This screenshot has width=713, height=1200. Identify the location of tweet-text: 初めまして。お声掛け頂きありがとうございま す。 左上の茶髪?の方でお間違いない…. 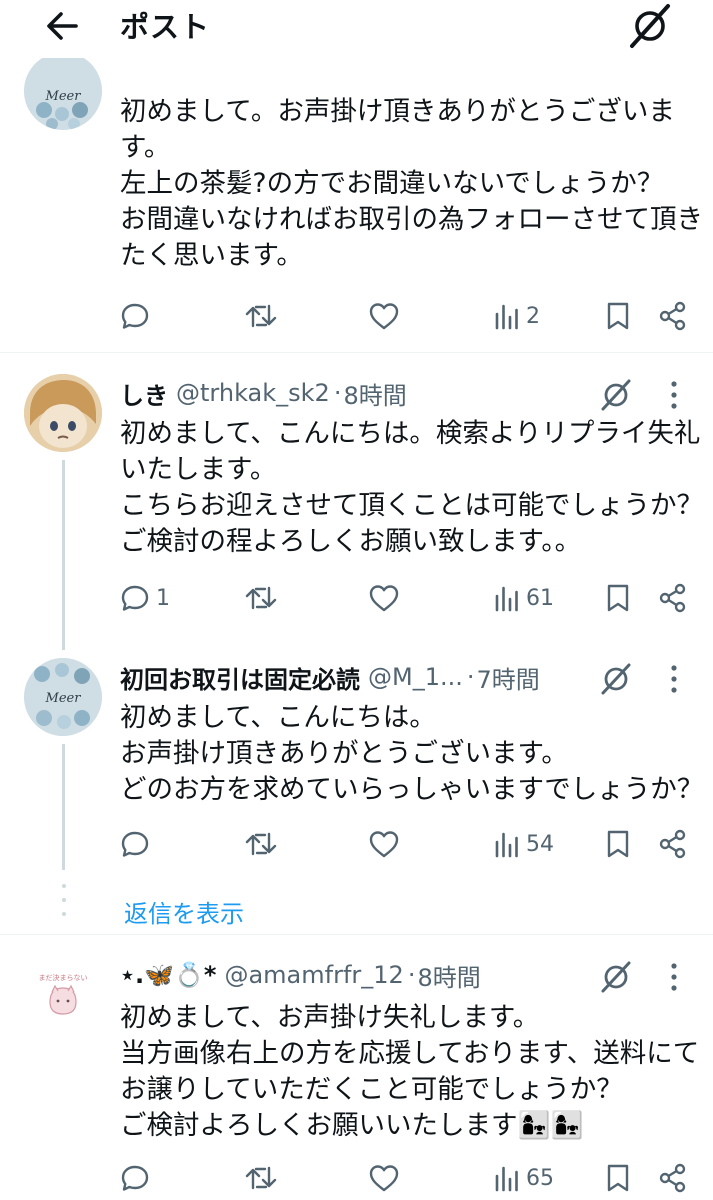
(411, 183).